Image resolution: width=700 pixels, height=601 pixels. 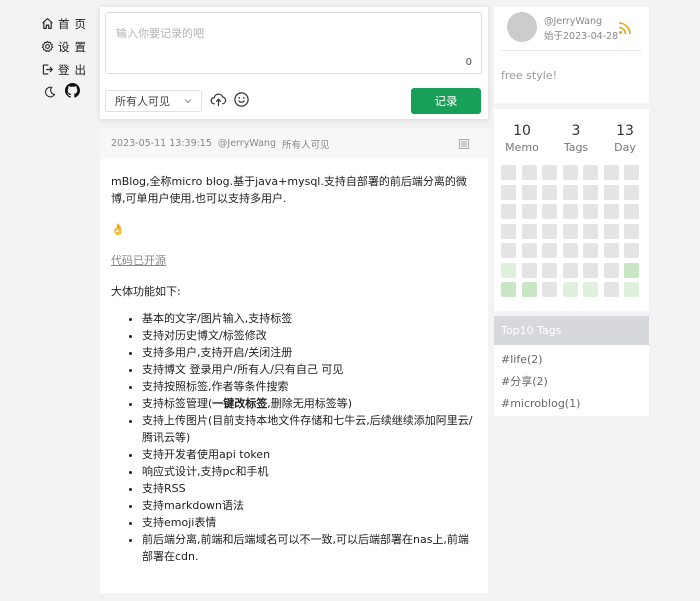 I want to click on rss-icon, so click(x=625, y=29).